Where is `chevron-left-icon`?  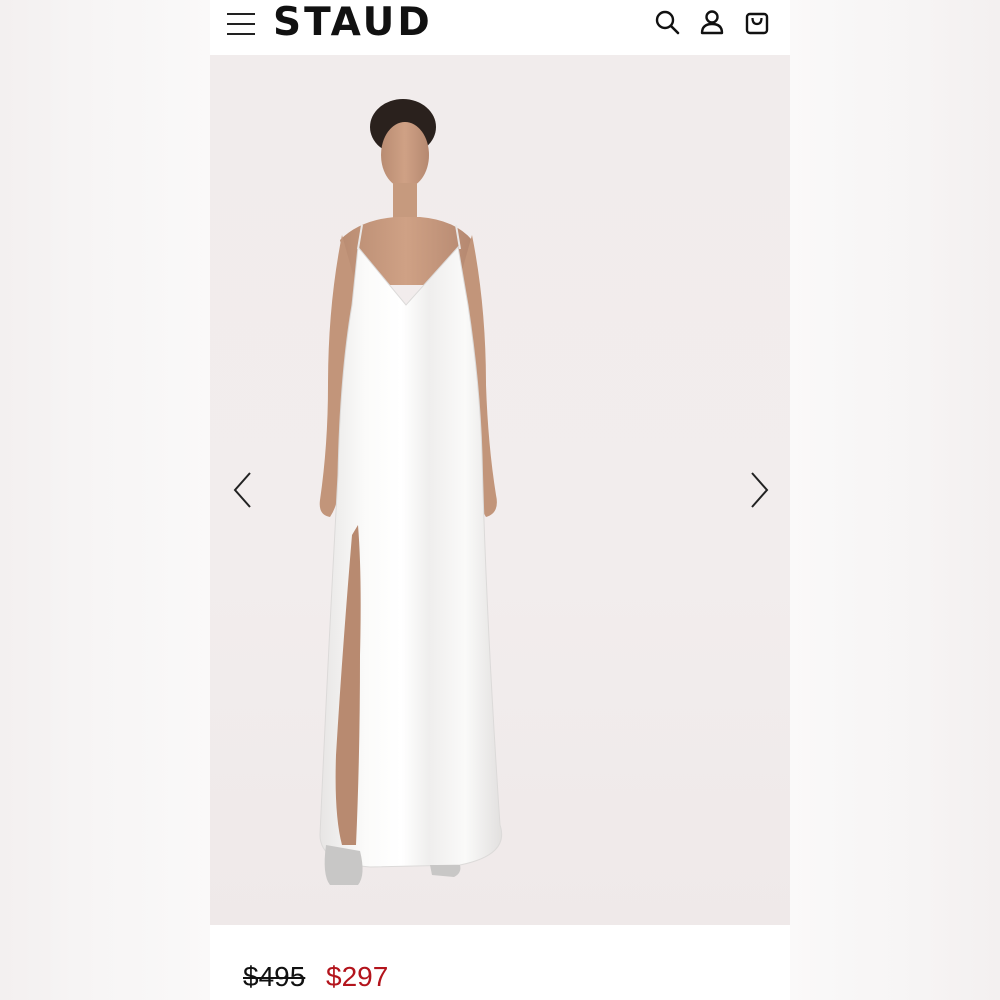 chevron-left-icon is located at coordinates (243, 490).